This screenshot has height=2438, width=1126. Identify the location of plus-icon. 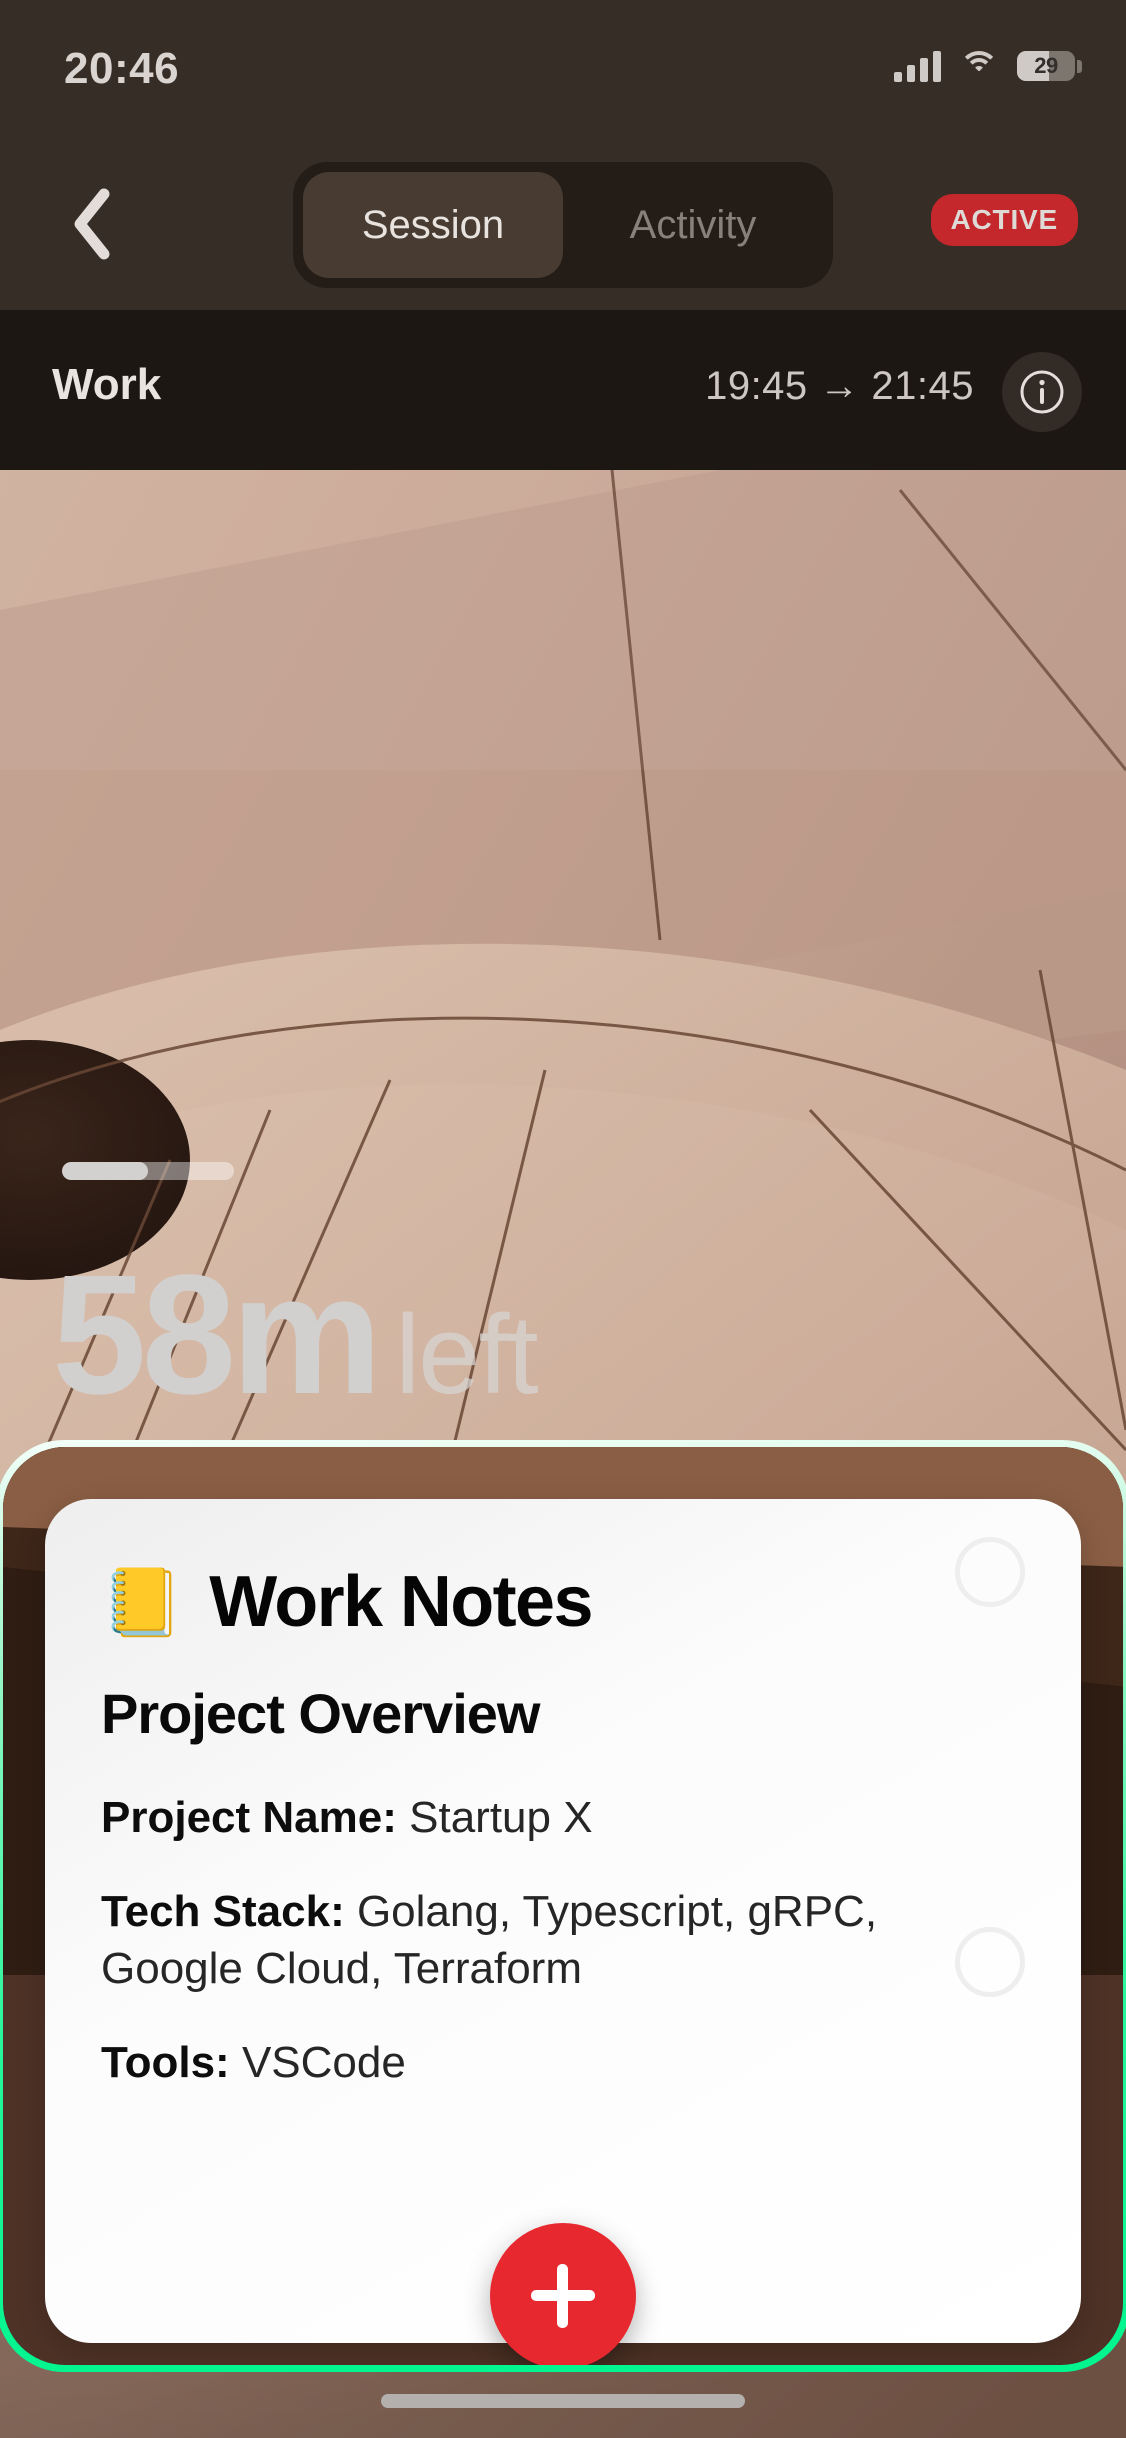
(563, 2296).